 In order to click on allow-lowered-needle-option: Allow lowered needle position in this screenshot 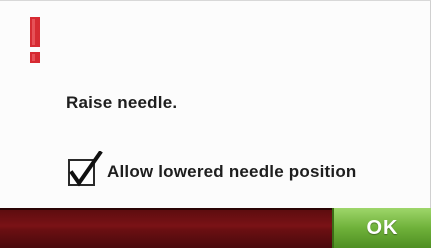, I will do `click(212, 171)`.